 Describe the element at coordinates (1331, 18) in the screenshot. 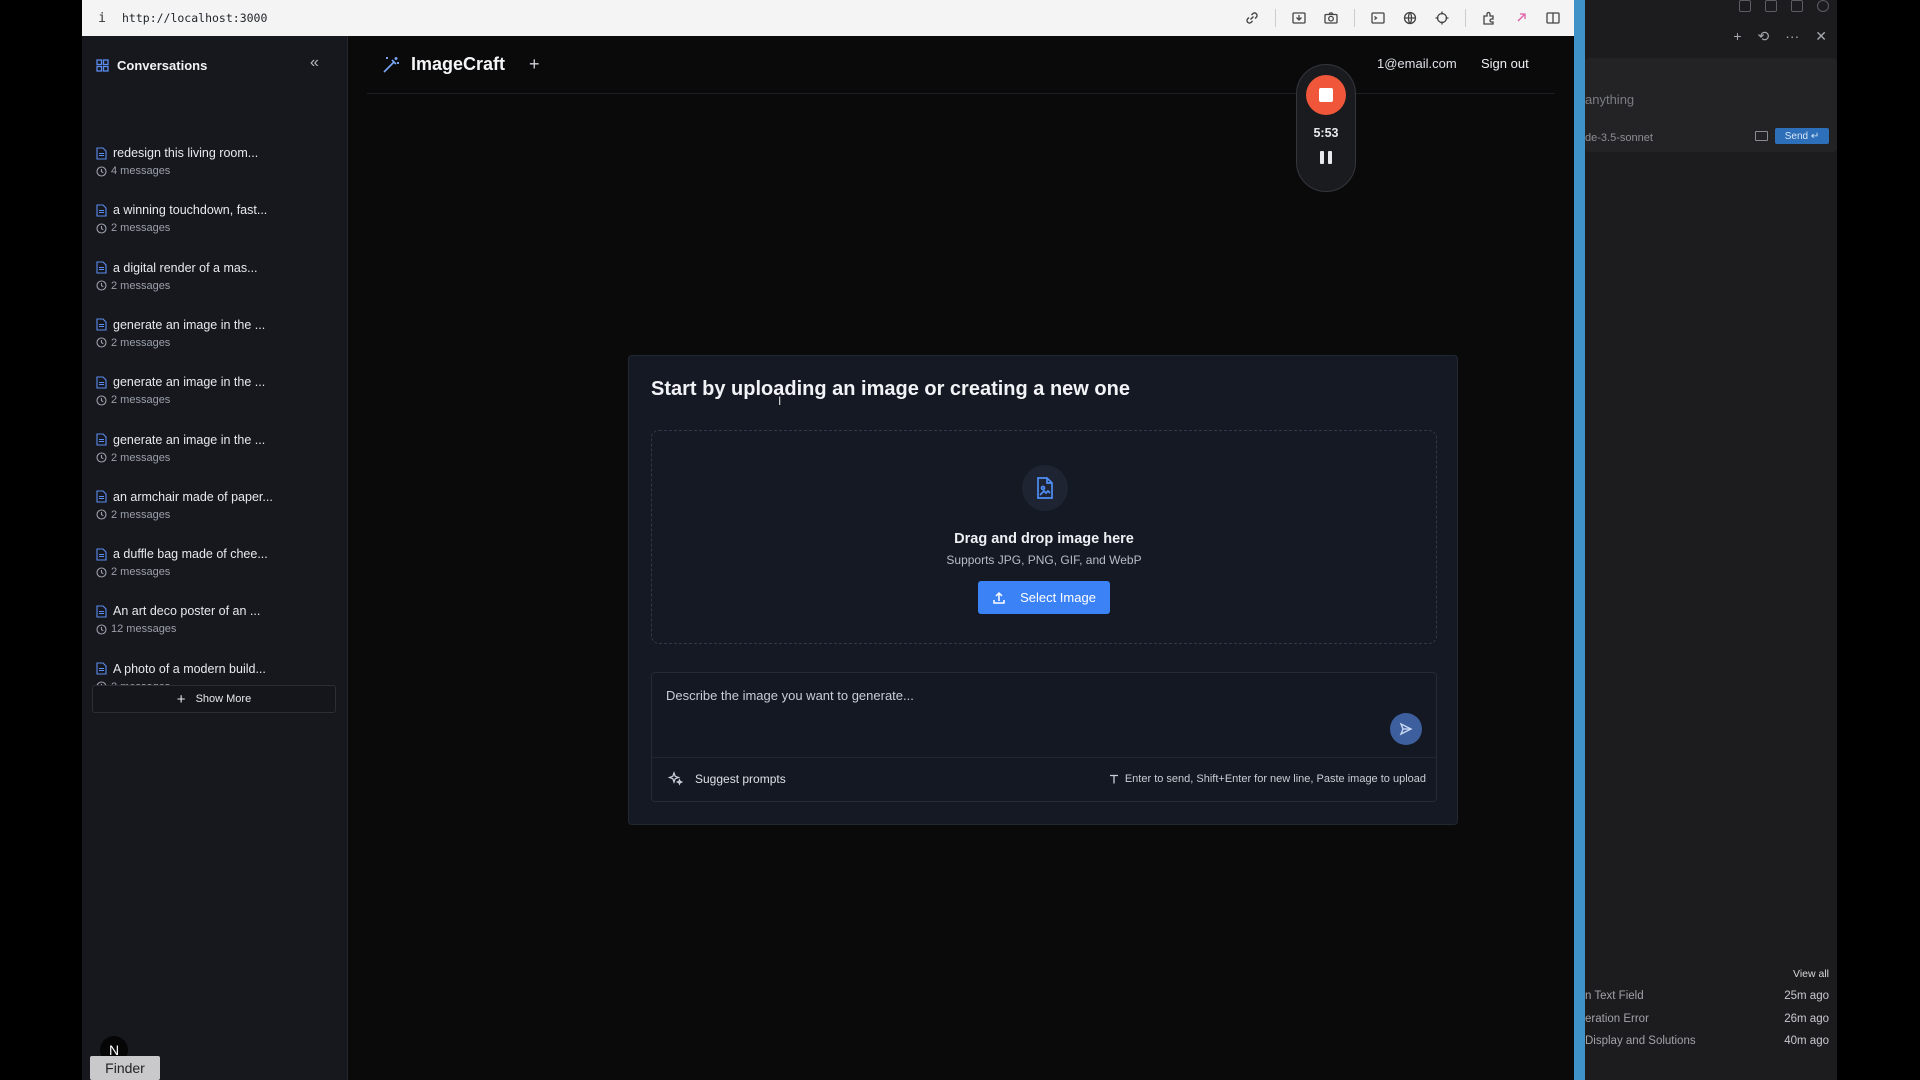

I see `camera-icon` at that location.